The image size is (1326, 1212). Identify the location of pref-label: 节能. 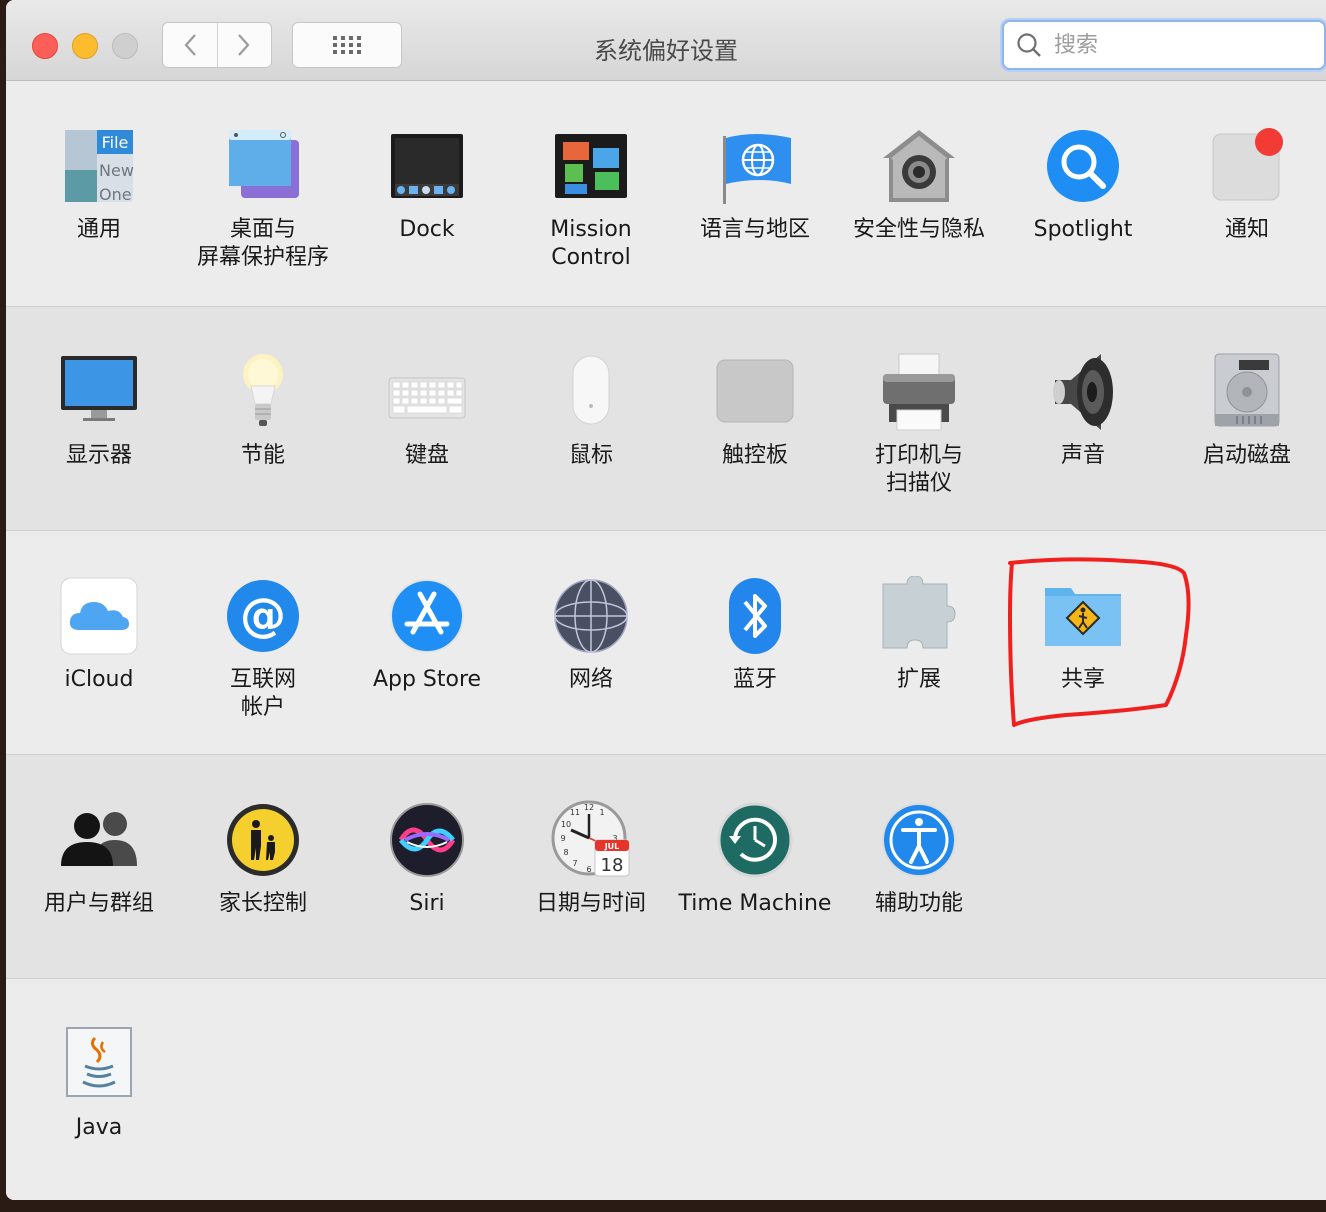
(262, 455).